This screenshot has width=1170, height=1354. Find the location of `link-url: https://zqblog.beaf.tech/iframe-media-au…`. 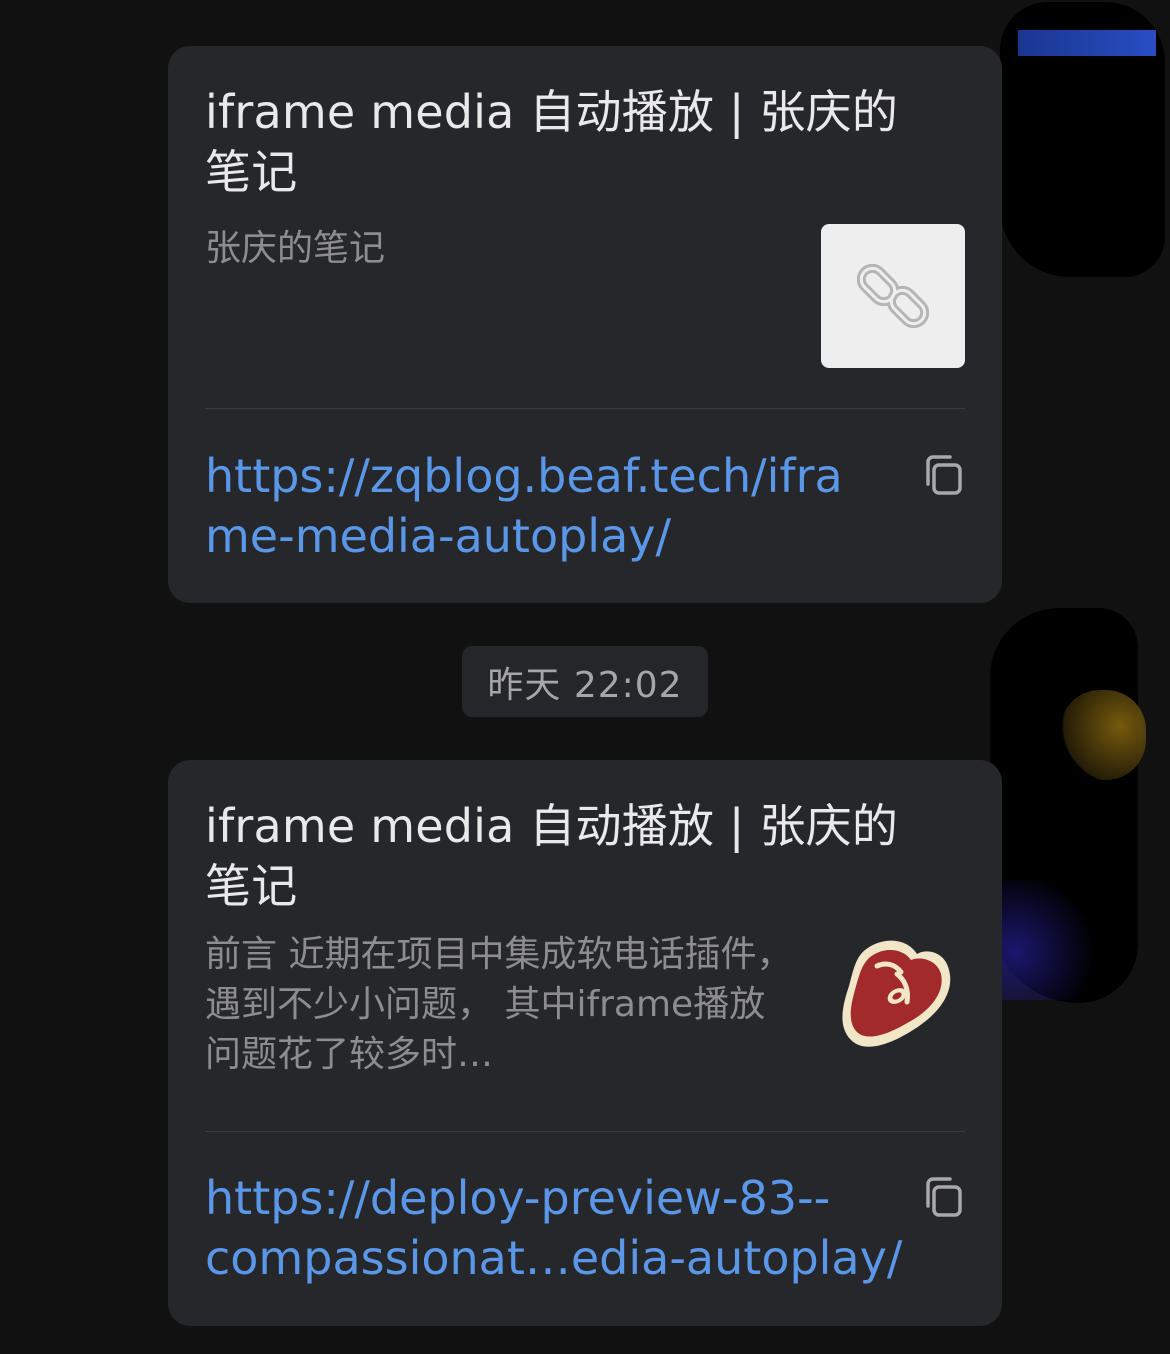

link-url: https://zqblog.beaf.tech/iframe-media-au… is located at coordinates (545, 506).